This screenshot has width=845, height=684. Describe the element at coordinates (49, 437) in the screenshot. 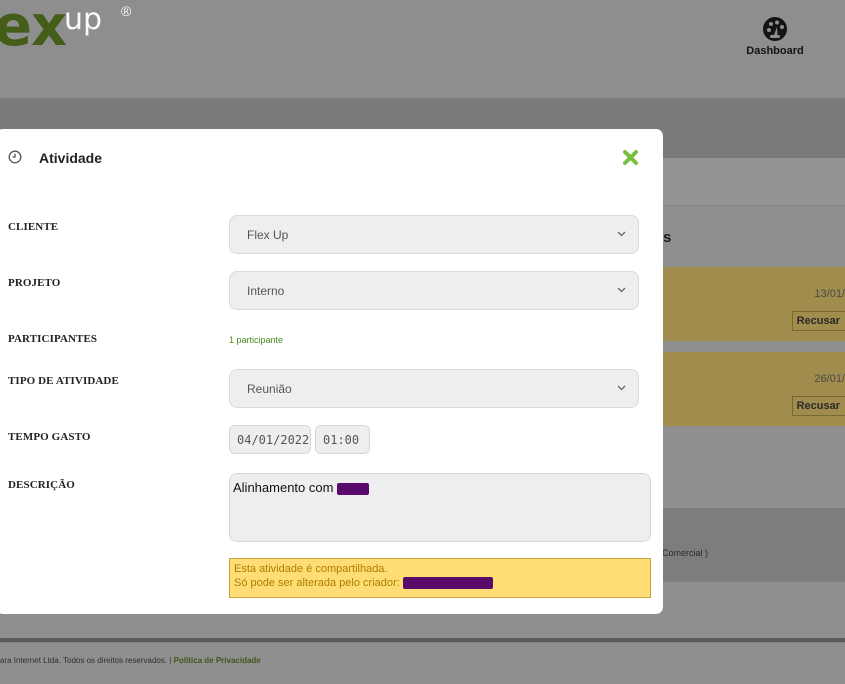

I see `tempo-gasto-label: TEMPO GASTO` at that location.